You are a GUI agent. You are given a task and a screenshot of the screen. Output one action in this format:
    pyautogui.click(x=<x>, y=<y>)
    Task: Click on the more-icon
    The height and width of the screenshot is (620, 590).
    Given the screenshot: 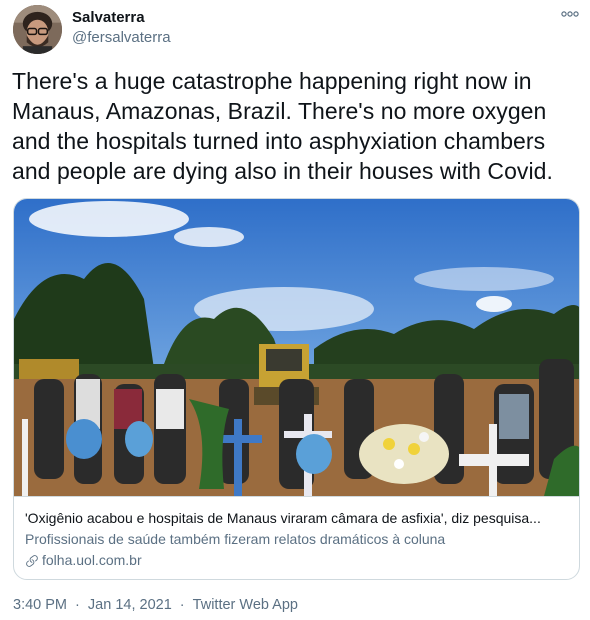 What is the action you would take?
    pyautogui.click(x=570, y=14)
    